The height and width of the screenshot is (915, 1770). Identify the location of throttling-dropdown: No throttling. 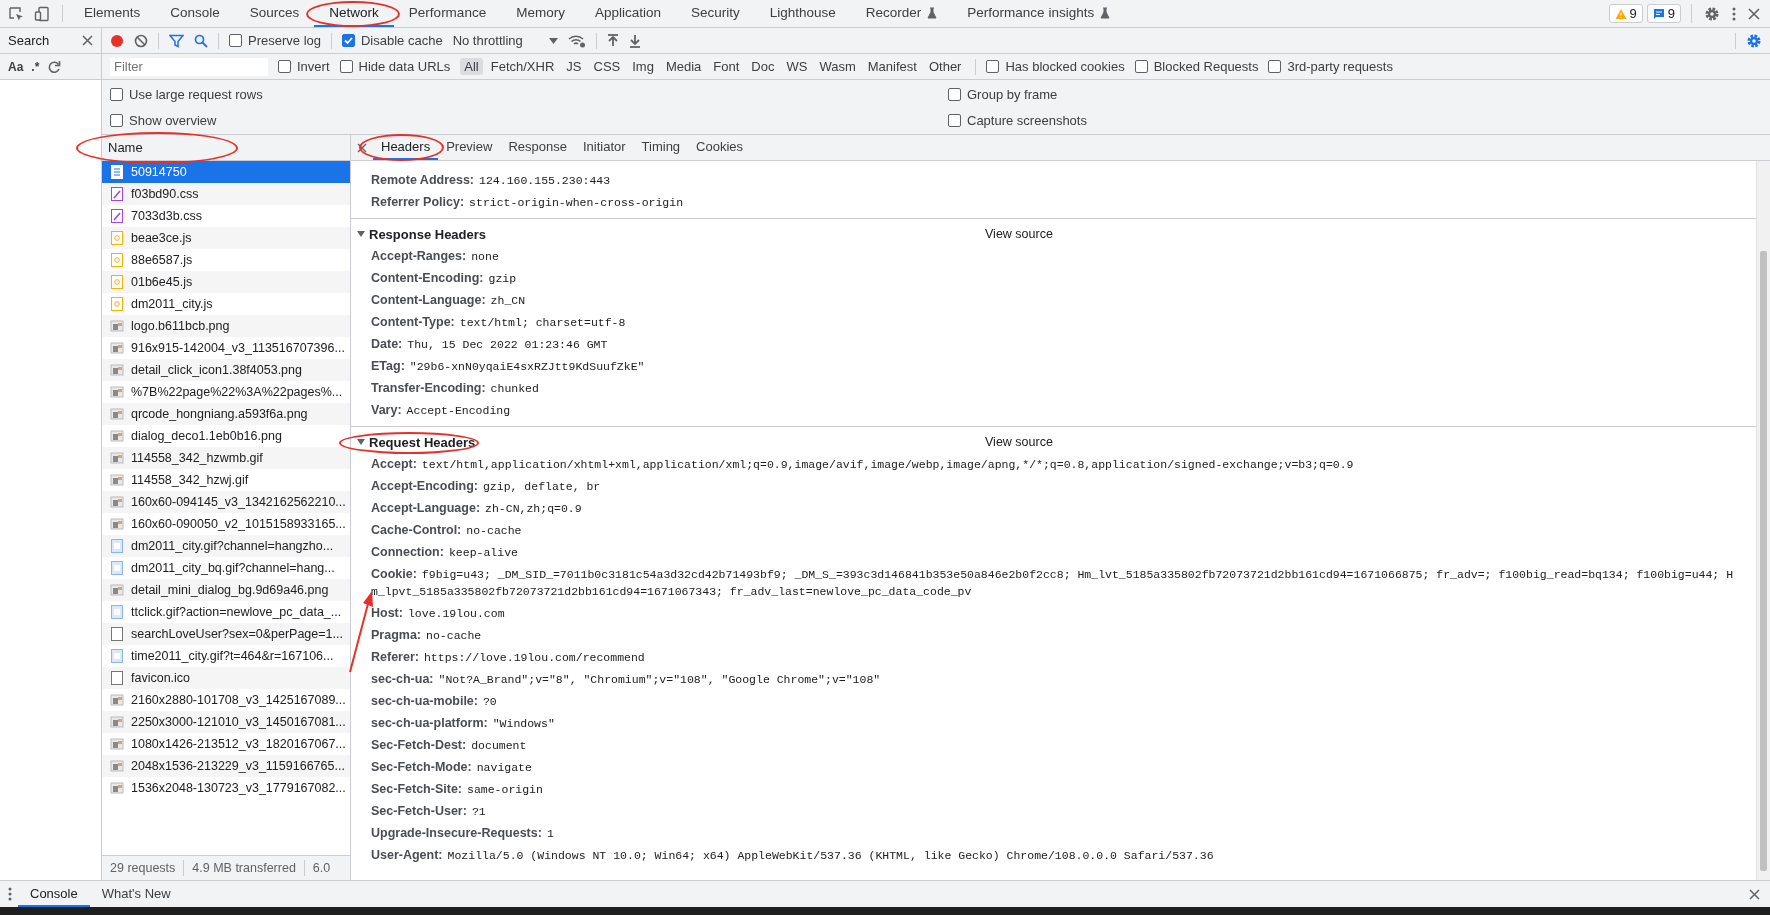
(505, 40).